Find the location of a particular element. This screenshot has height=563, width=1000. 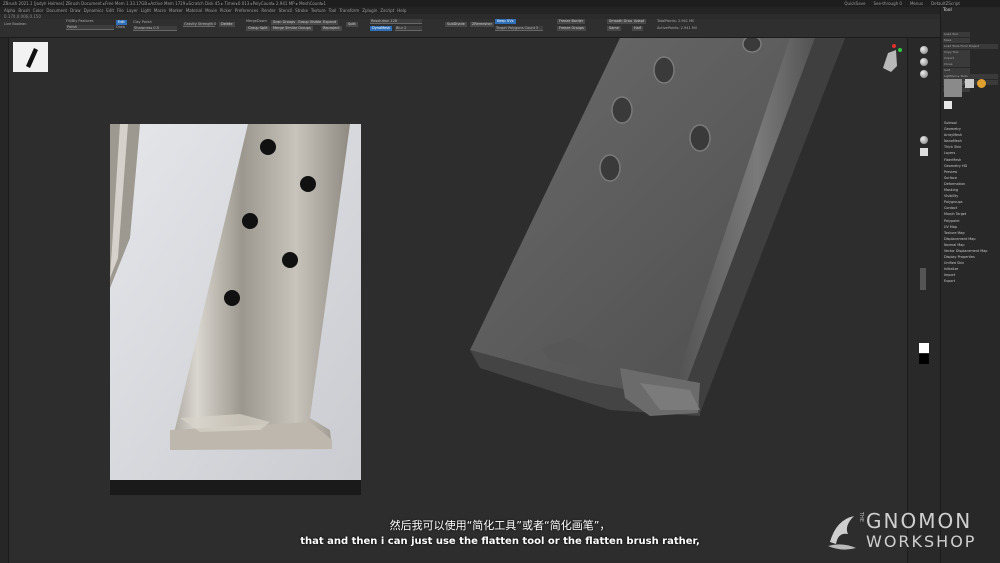

tray-row: GoZAll is located at coordinates (970, 75).